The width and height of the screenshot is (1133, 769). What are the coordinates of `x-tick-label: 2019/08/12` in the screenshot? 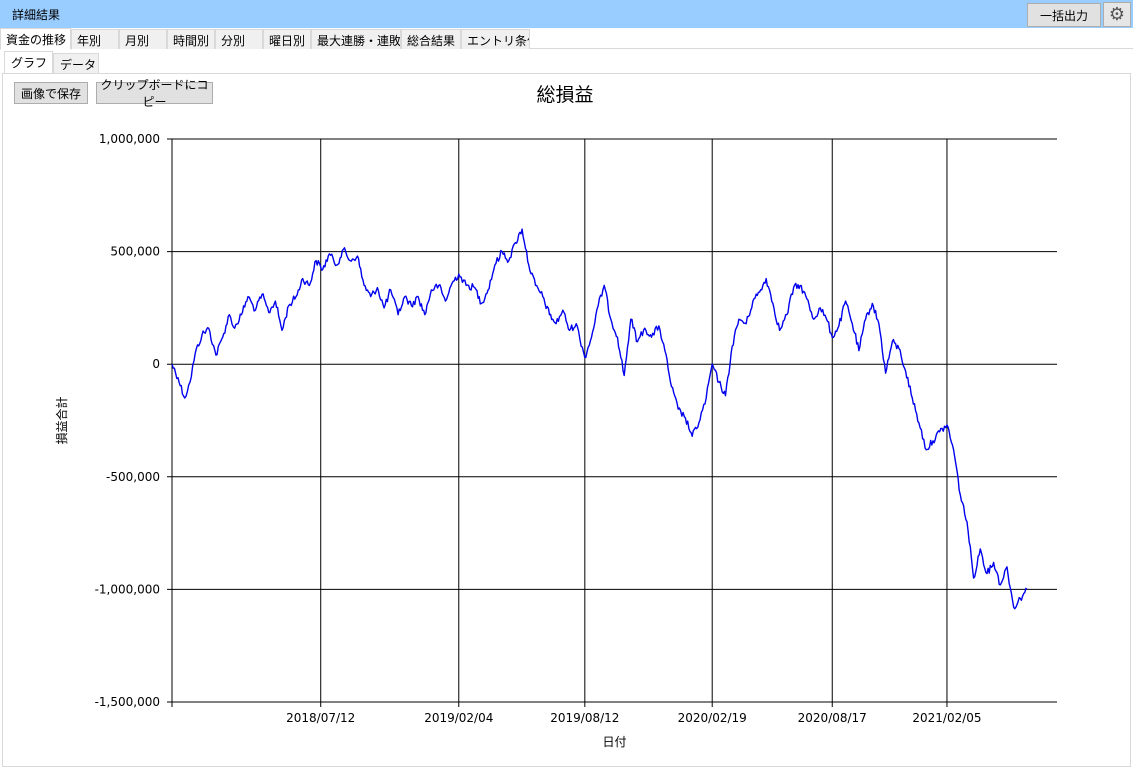 It's located at (584, 718).